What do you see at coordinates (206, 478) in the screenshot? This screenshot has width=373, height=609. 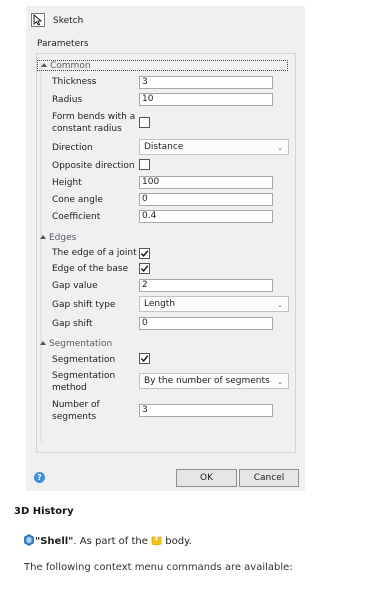 I see `ok-button: OK` at bounding box center [206, 478].